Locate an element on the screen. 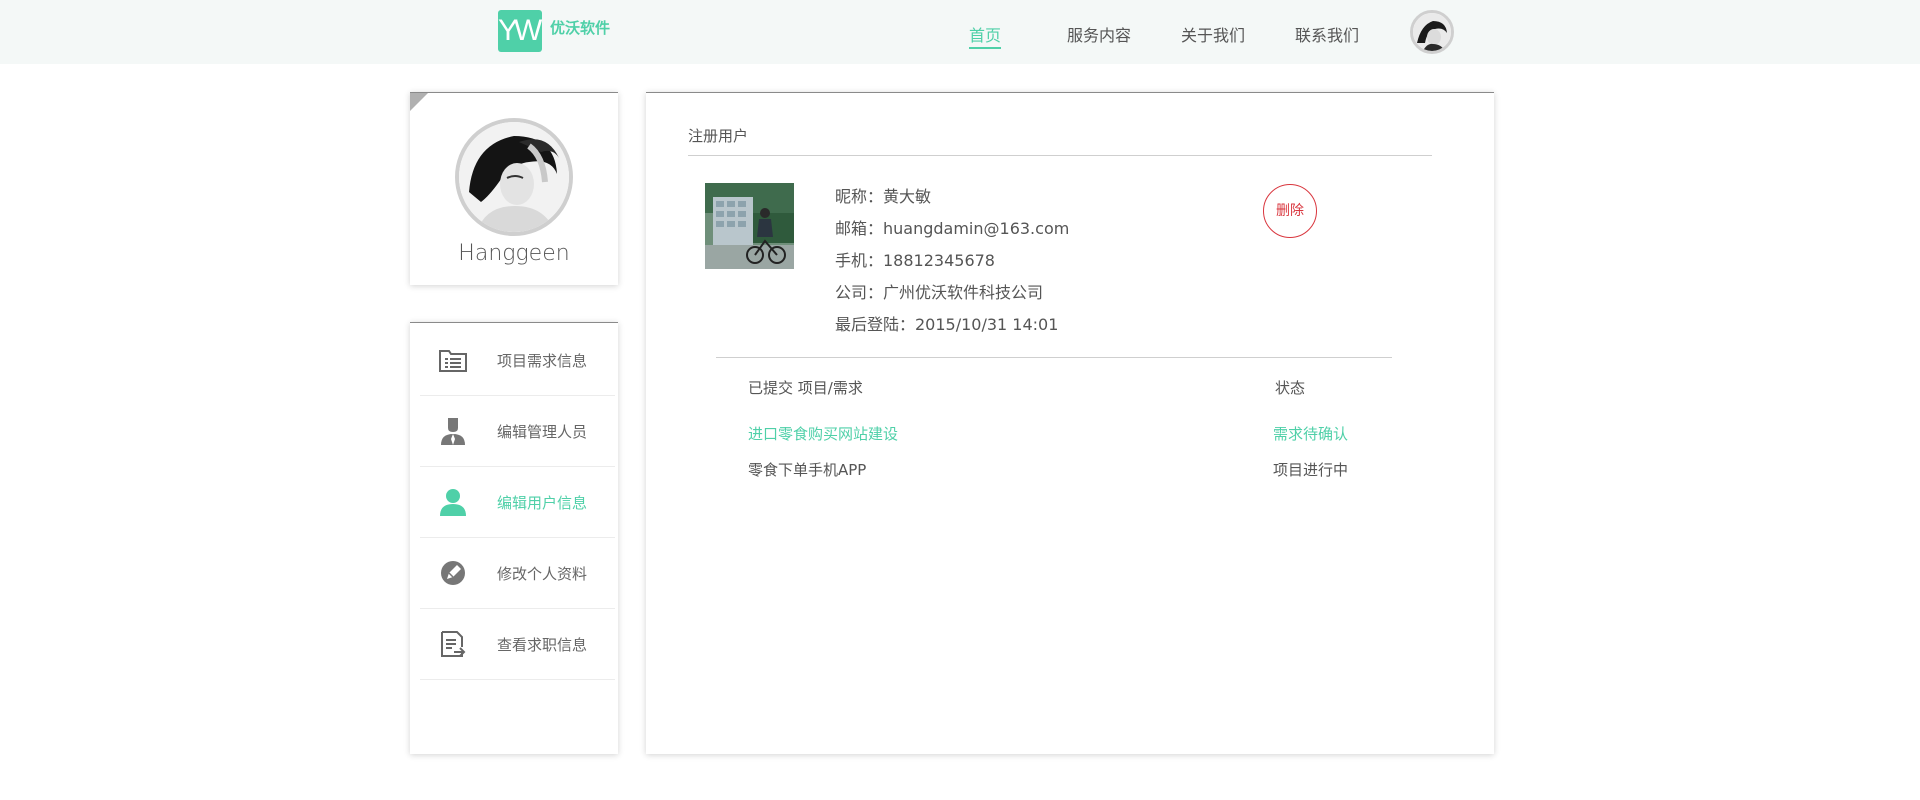 The width and height of the screenshot is (1920, 800). sidebar-item-edit-users: 编辑用户信息 is located at coordinates (517, 502).